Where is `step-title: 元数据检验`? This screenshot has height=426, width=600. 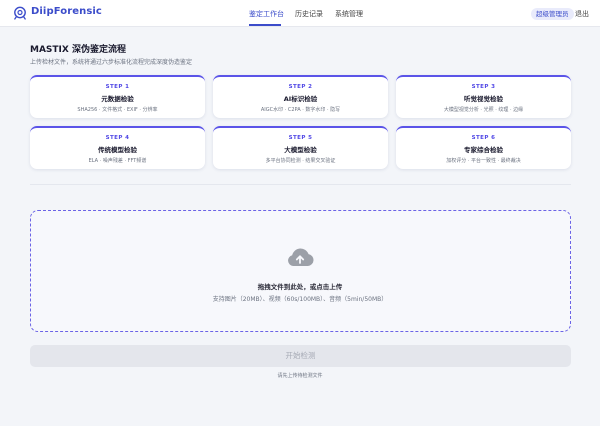
step-title: 元数据检验 is located at coordinates (117, 99).